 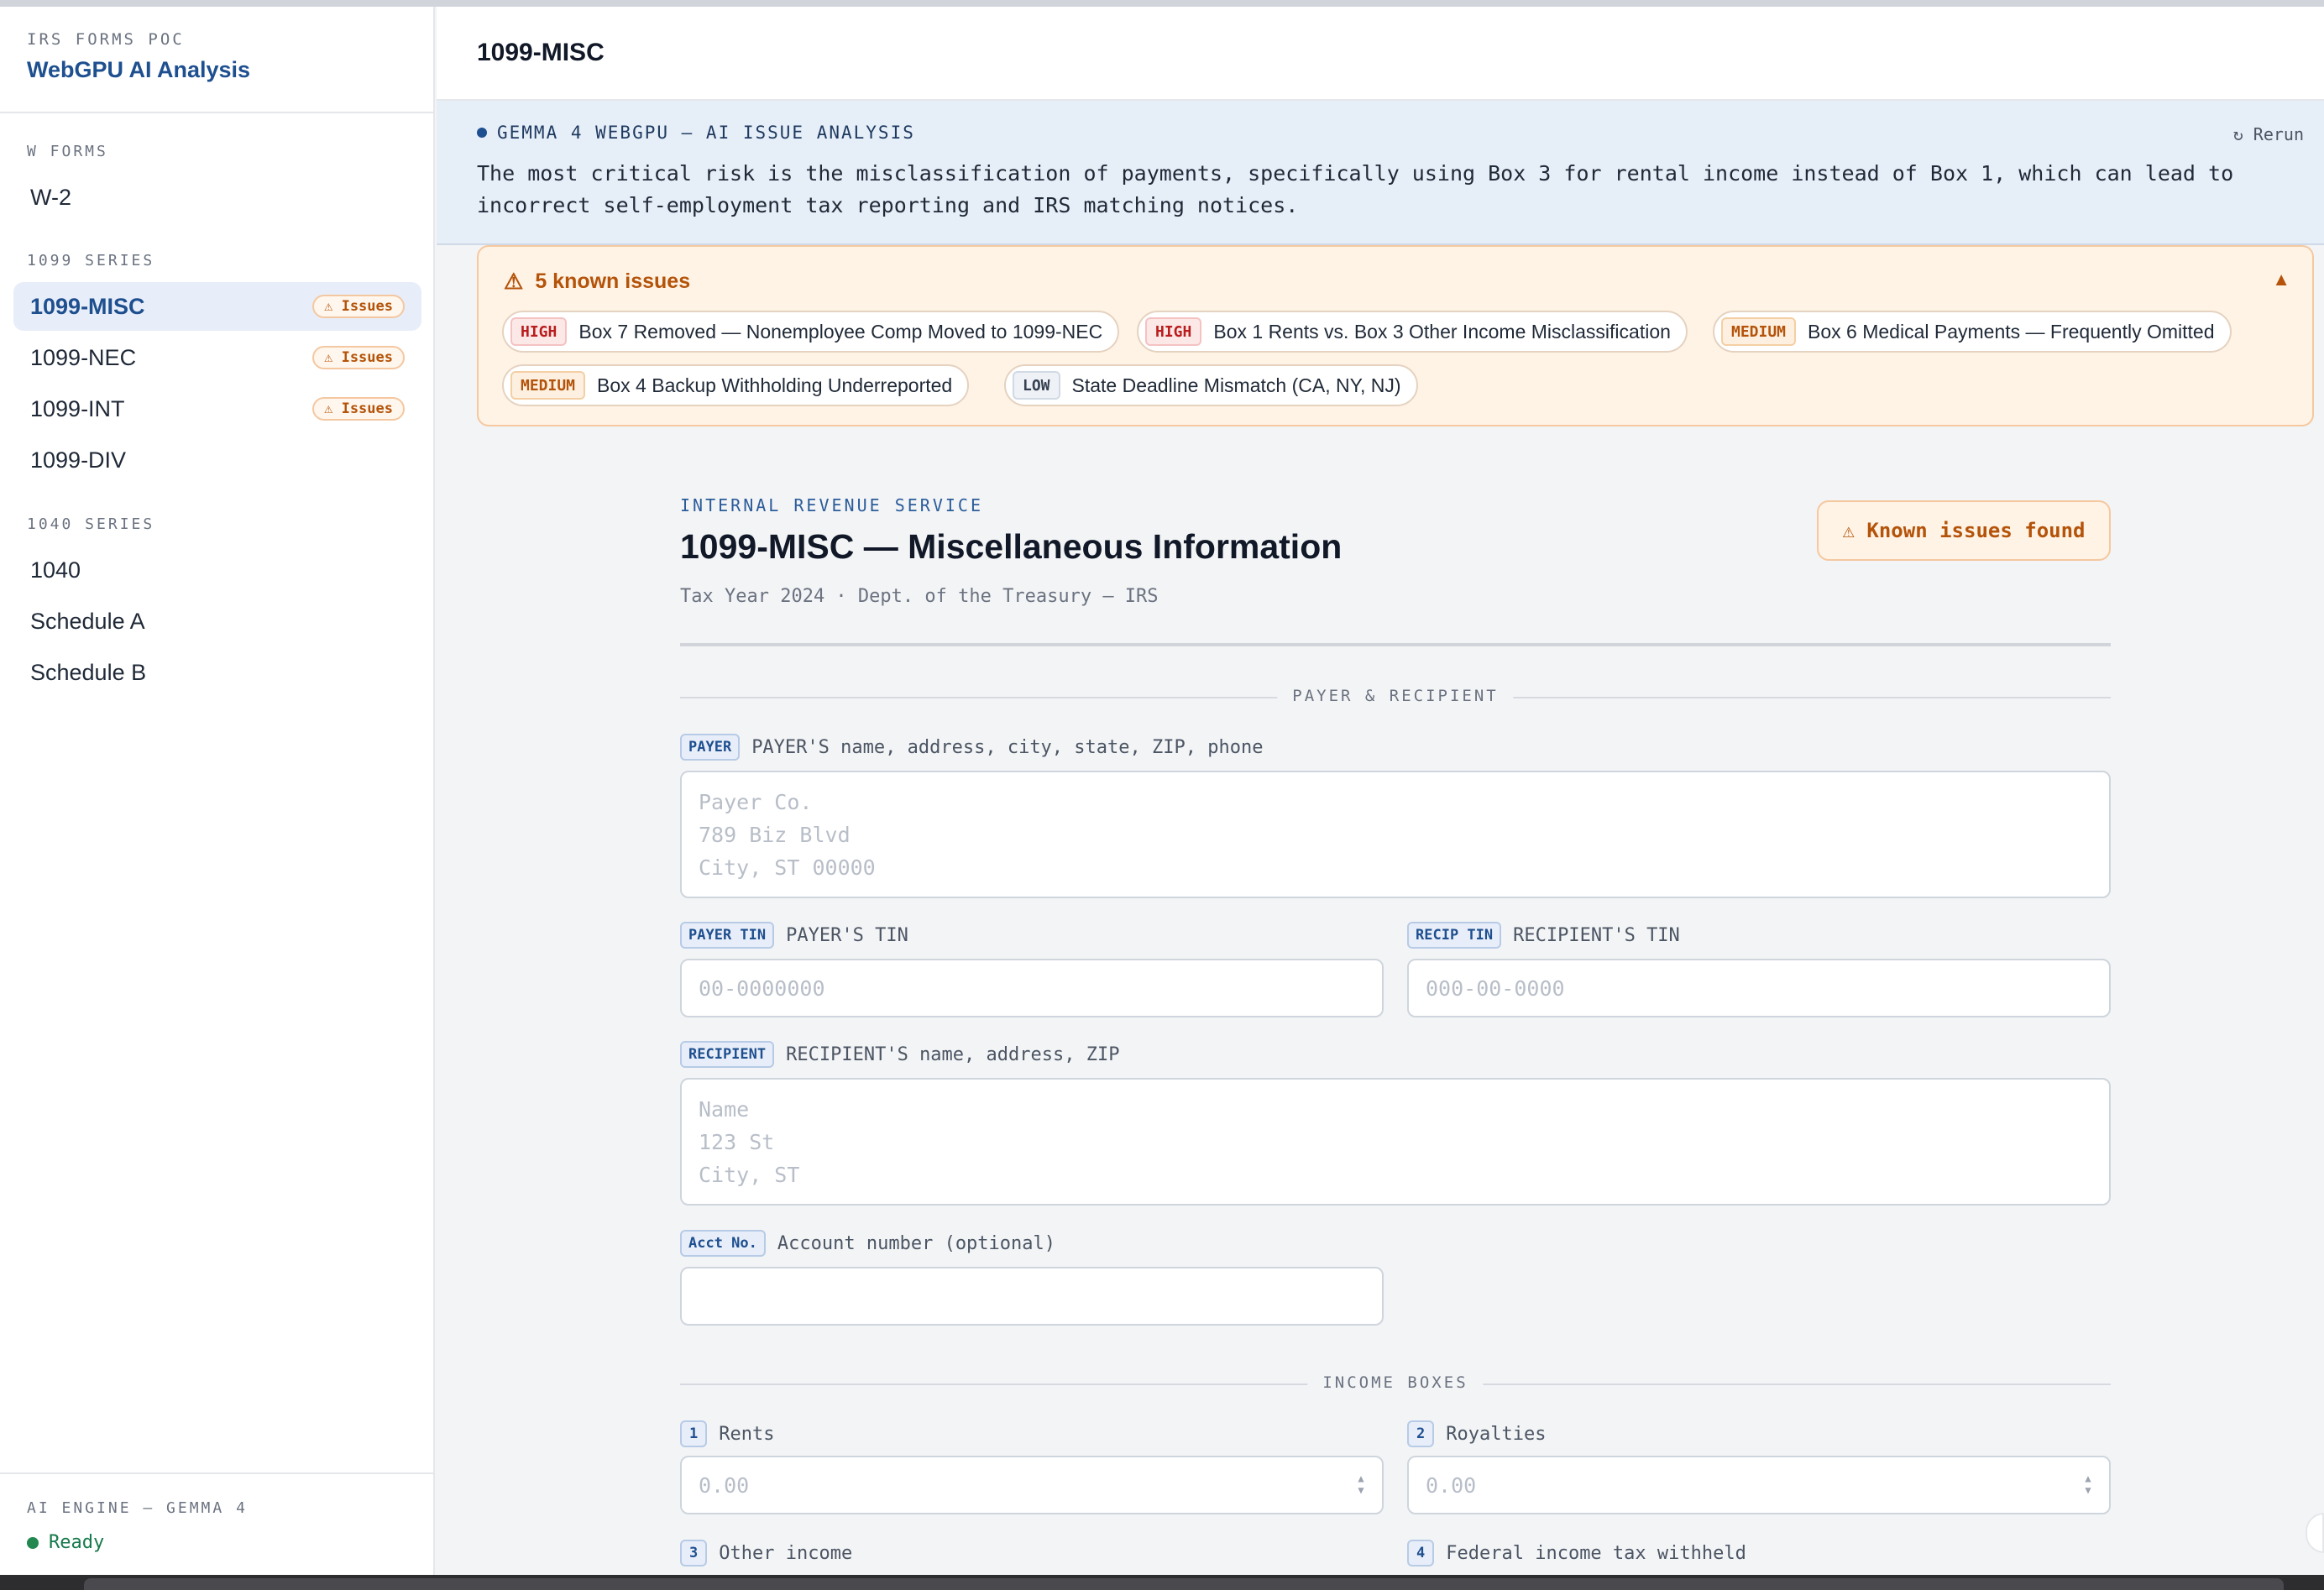 What do you see at coordinates (230, 1542) in the screenshot?
I see `ai-engine-status: Ready` at bounding box center [230, 1542].